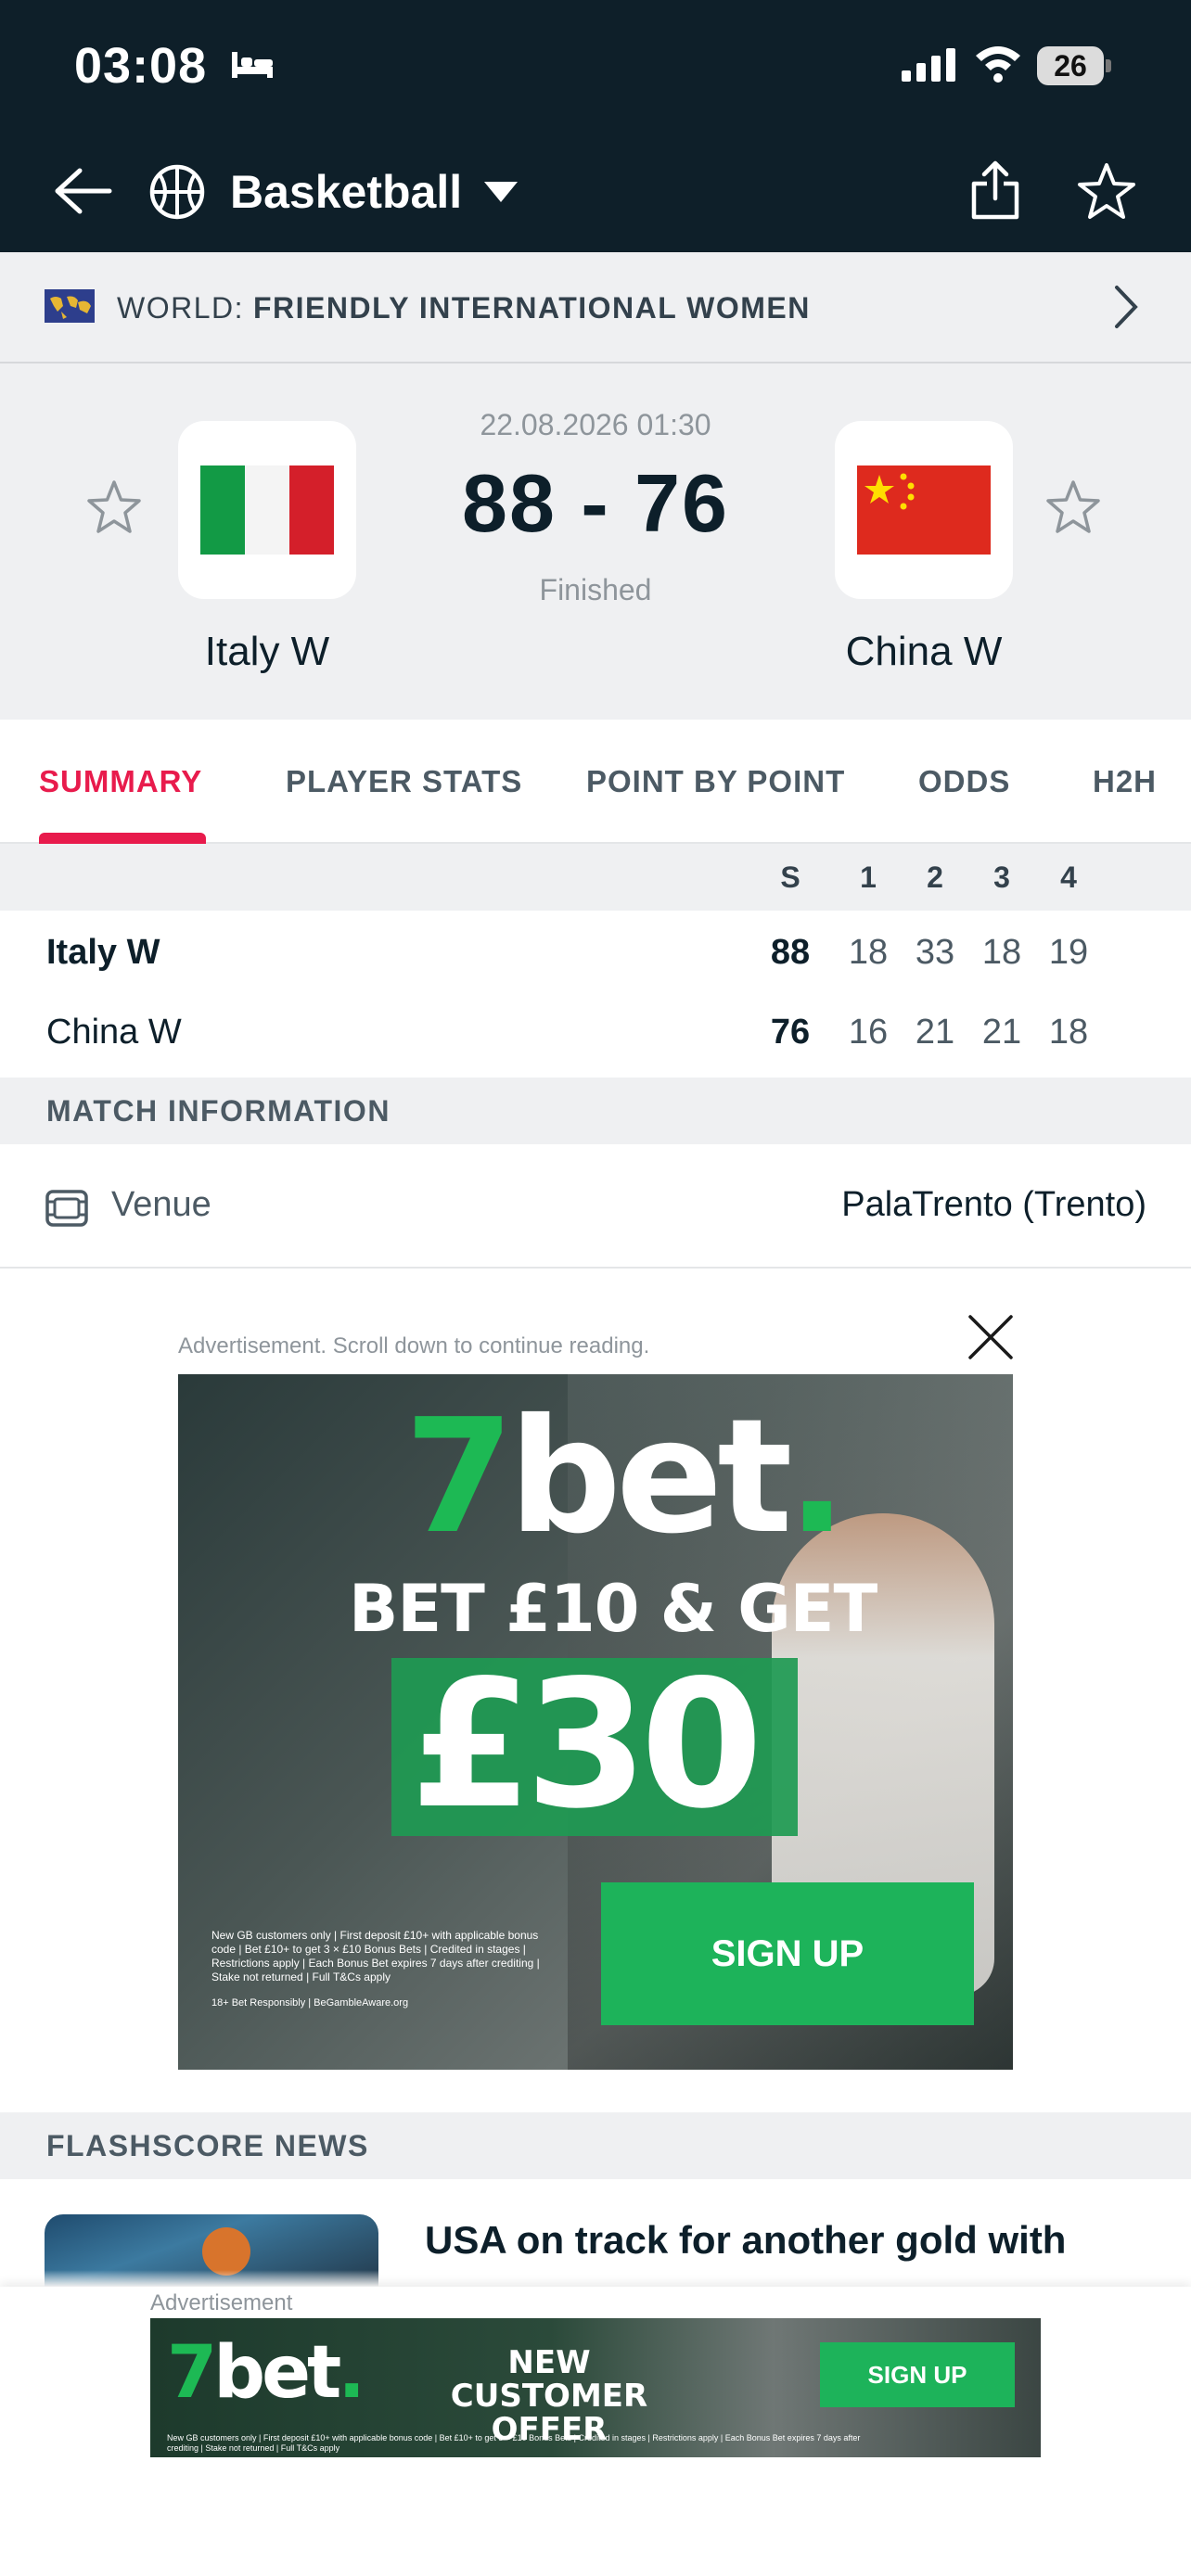  I want to click on away-team-logo, so click(924, 510).